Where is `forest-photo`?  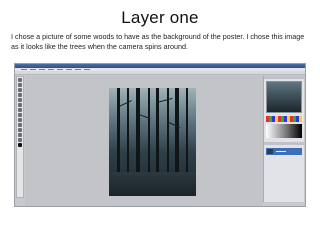 forest-photo is located at coordinates (152, 142).